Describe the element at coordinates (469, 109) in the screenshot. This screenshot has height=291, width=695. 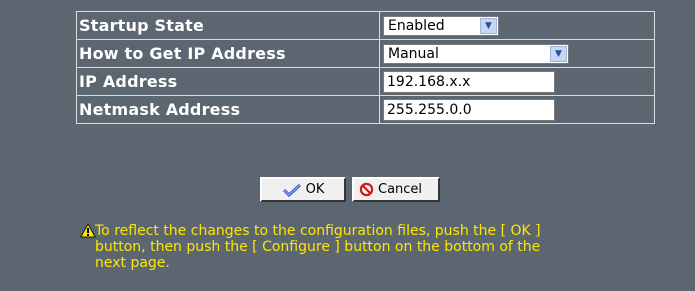
I see `netmask-input: 255.255.0.0` at that location.